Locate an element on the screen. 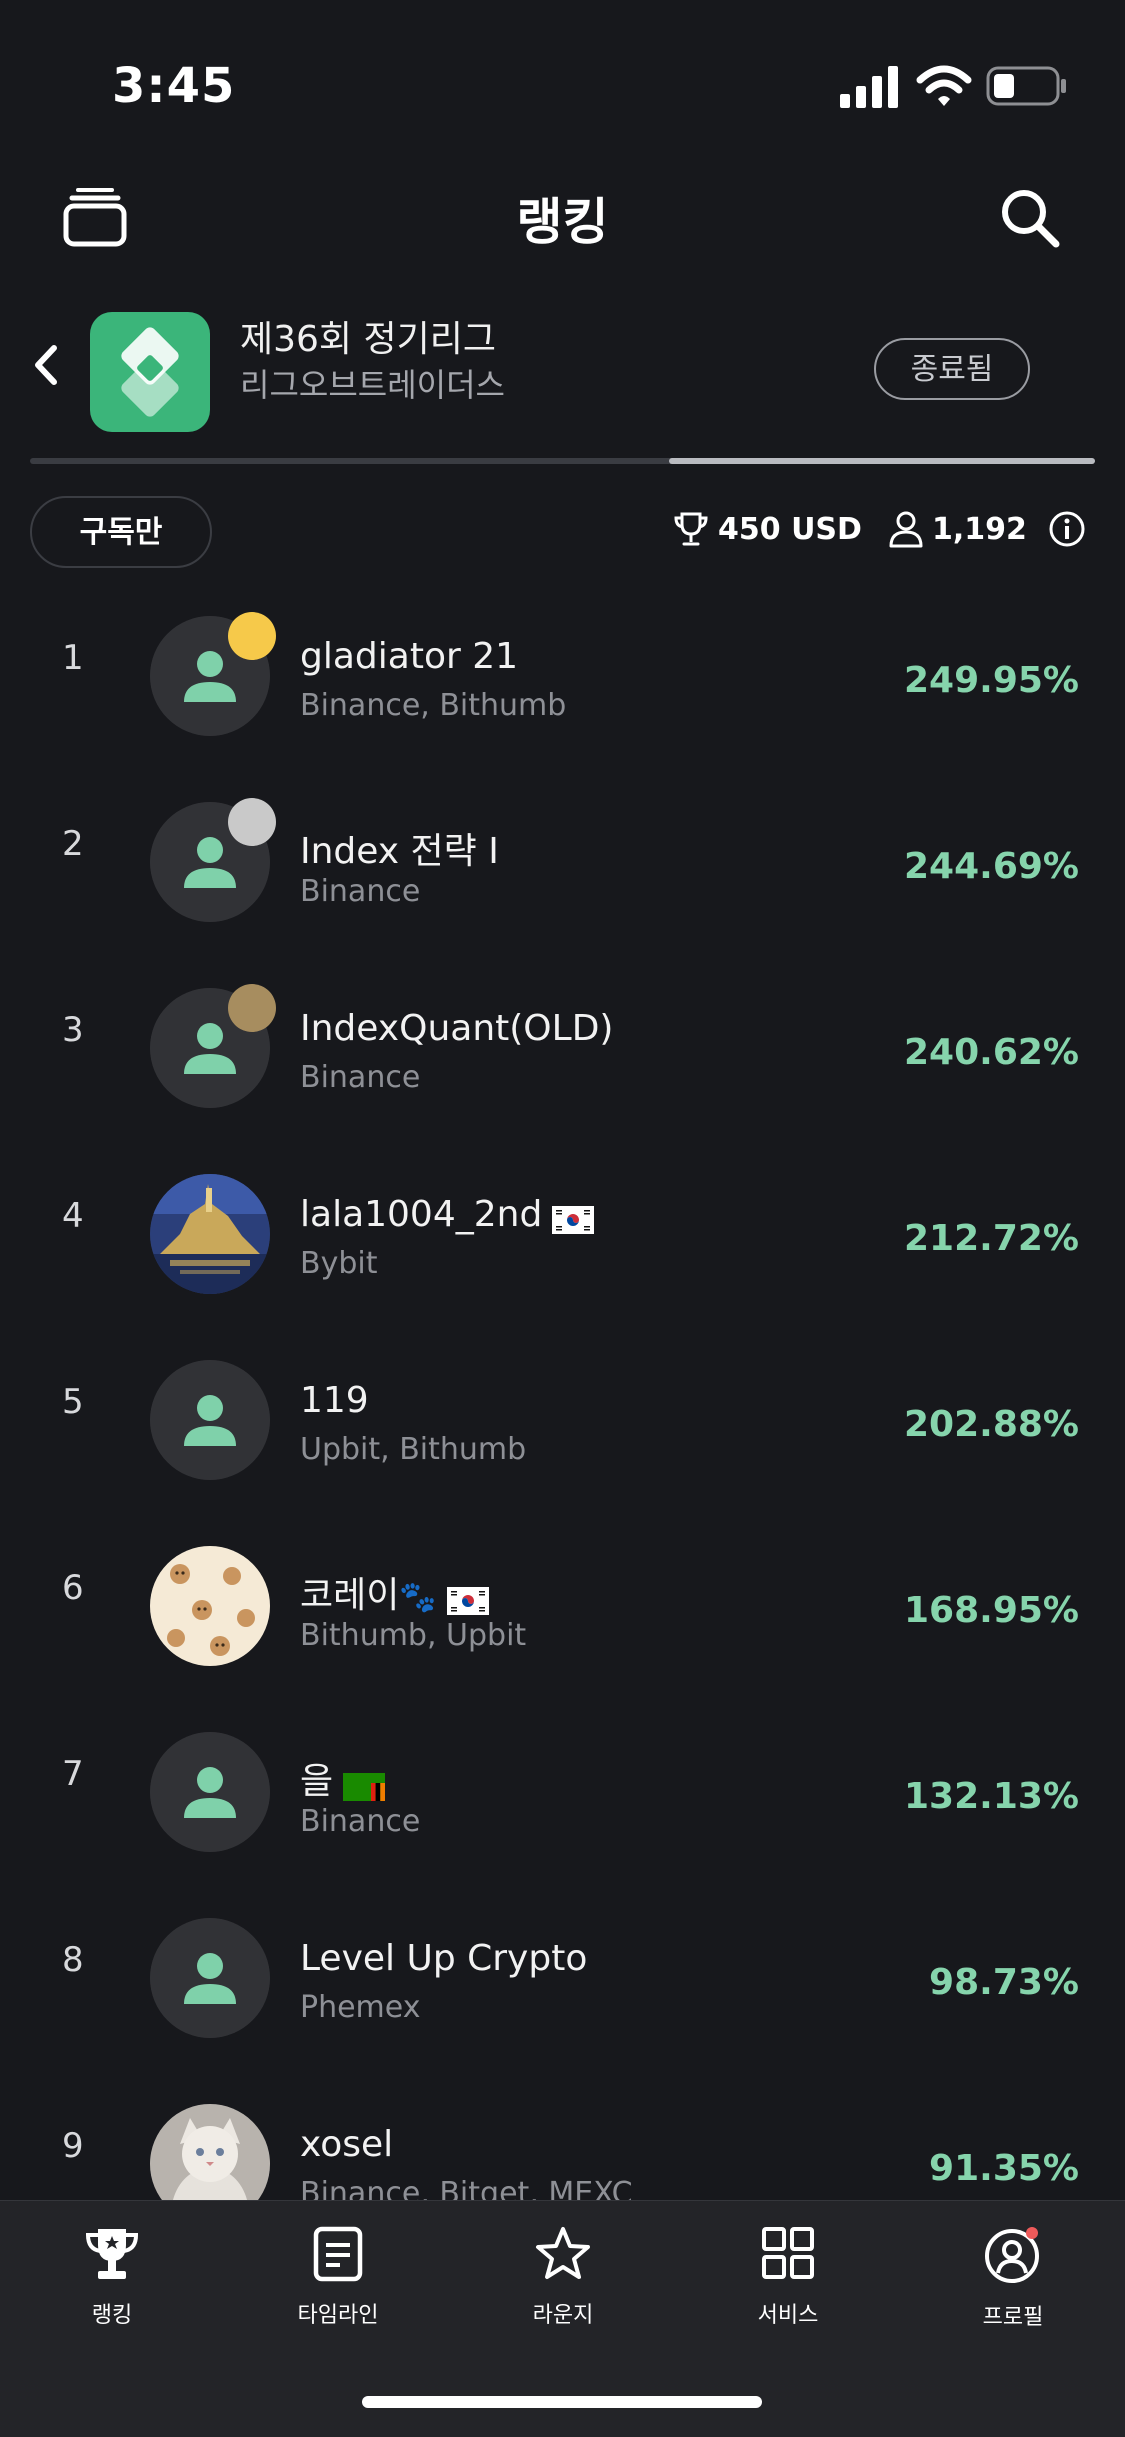 The height and width of the screenshot is (2437, 1125). ranking-row: 7 을 Binance 132.13% is located at coordinates (562, 1795).